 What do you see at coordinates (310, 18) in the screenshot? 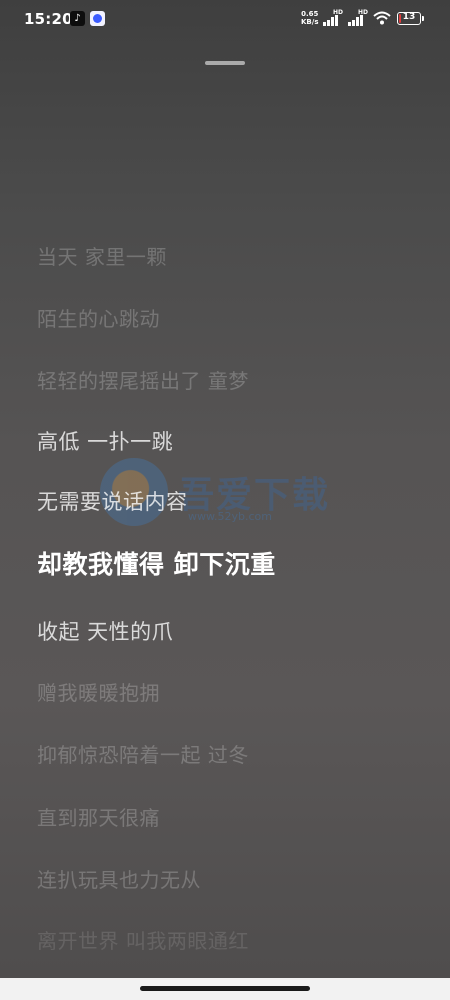
I see `network-speed: 0.65 KB/s` at bounding box center [310, 18].